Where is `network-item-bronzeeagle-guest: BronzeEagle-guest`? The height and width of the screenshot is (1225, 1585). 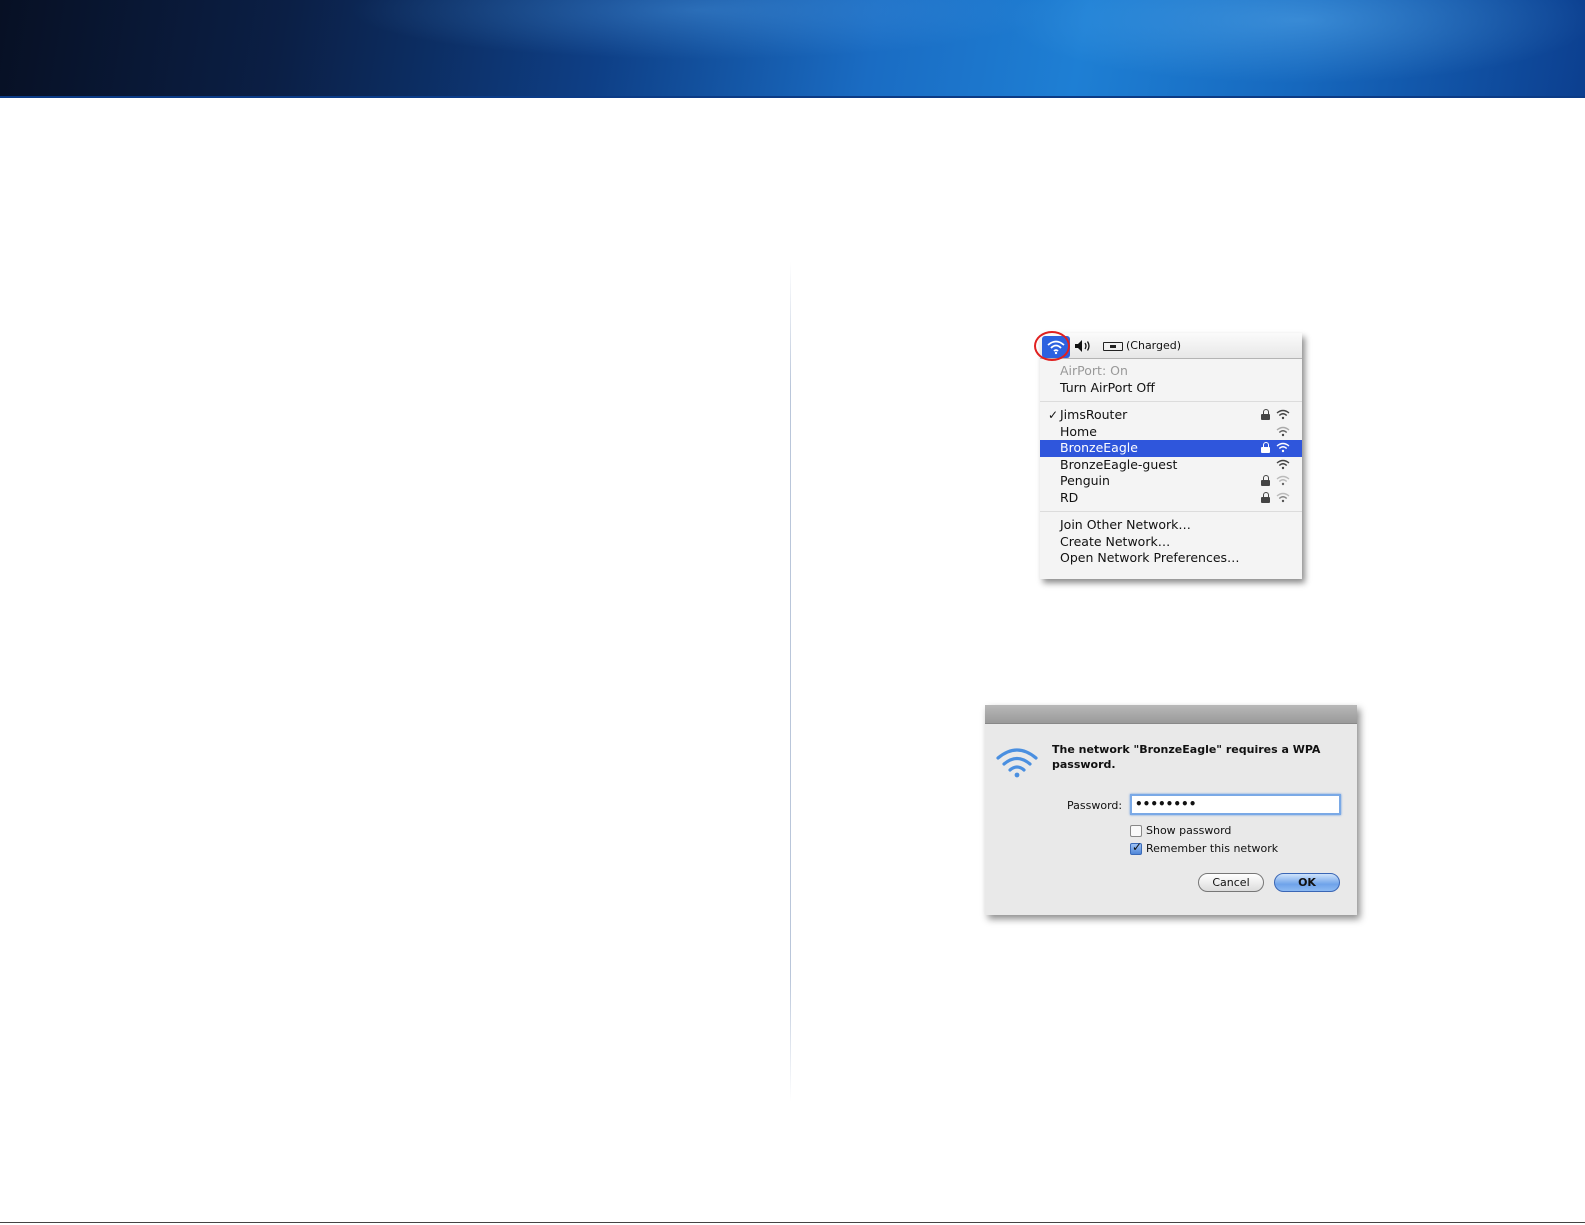 network-item-bronzeeagle-guest: BronzeEagle-guest is located at coordinates (1171, 465).